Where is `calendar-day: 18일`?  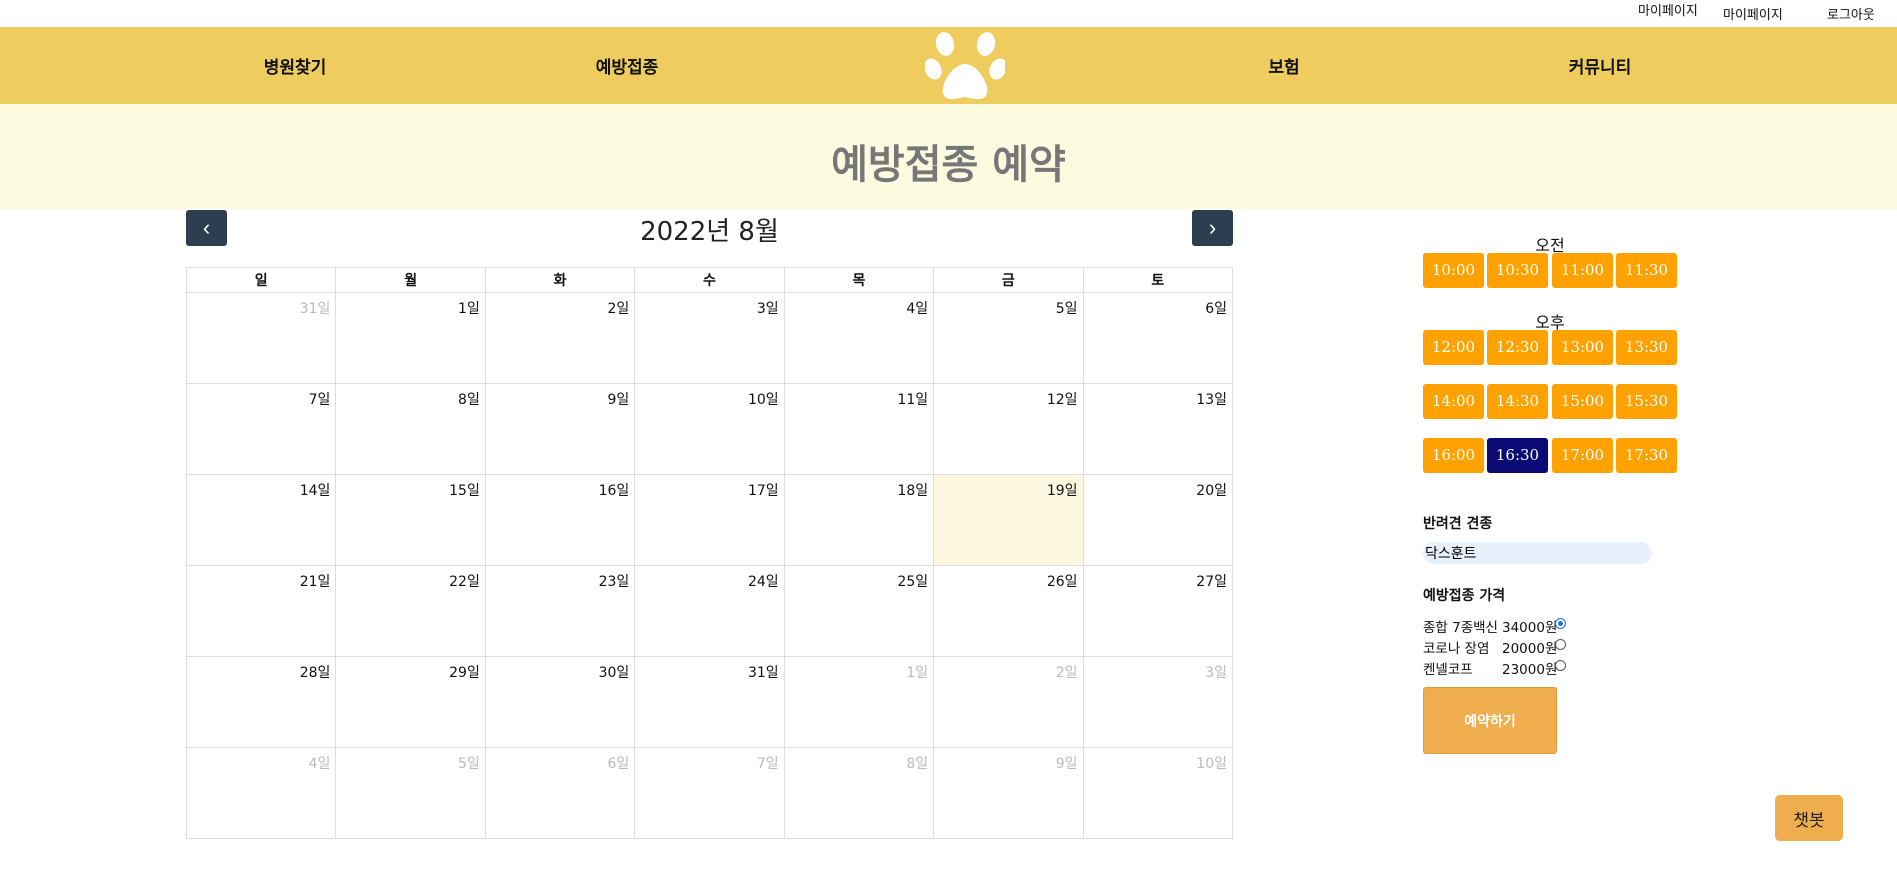
calendar-day: 18일 is located at coordinates (859, 520).